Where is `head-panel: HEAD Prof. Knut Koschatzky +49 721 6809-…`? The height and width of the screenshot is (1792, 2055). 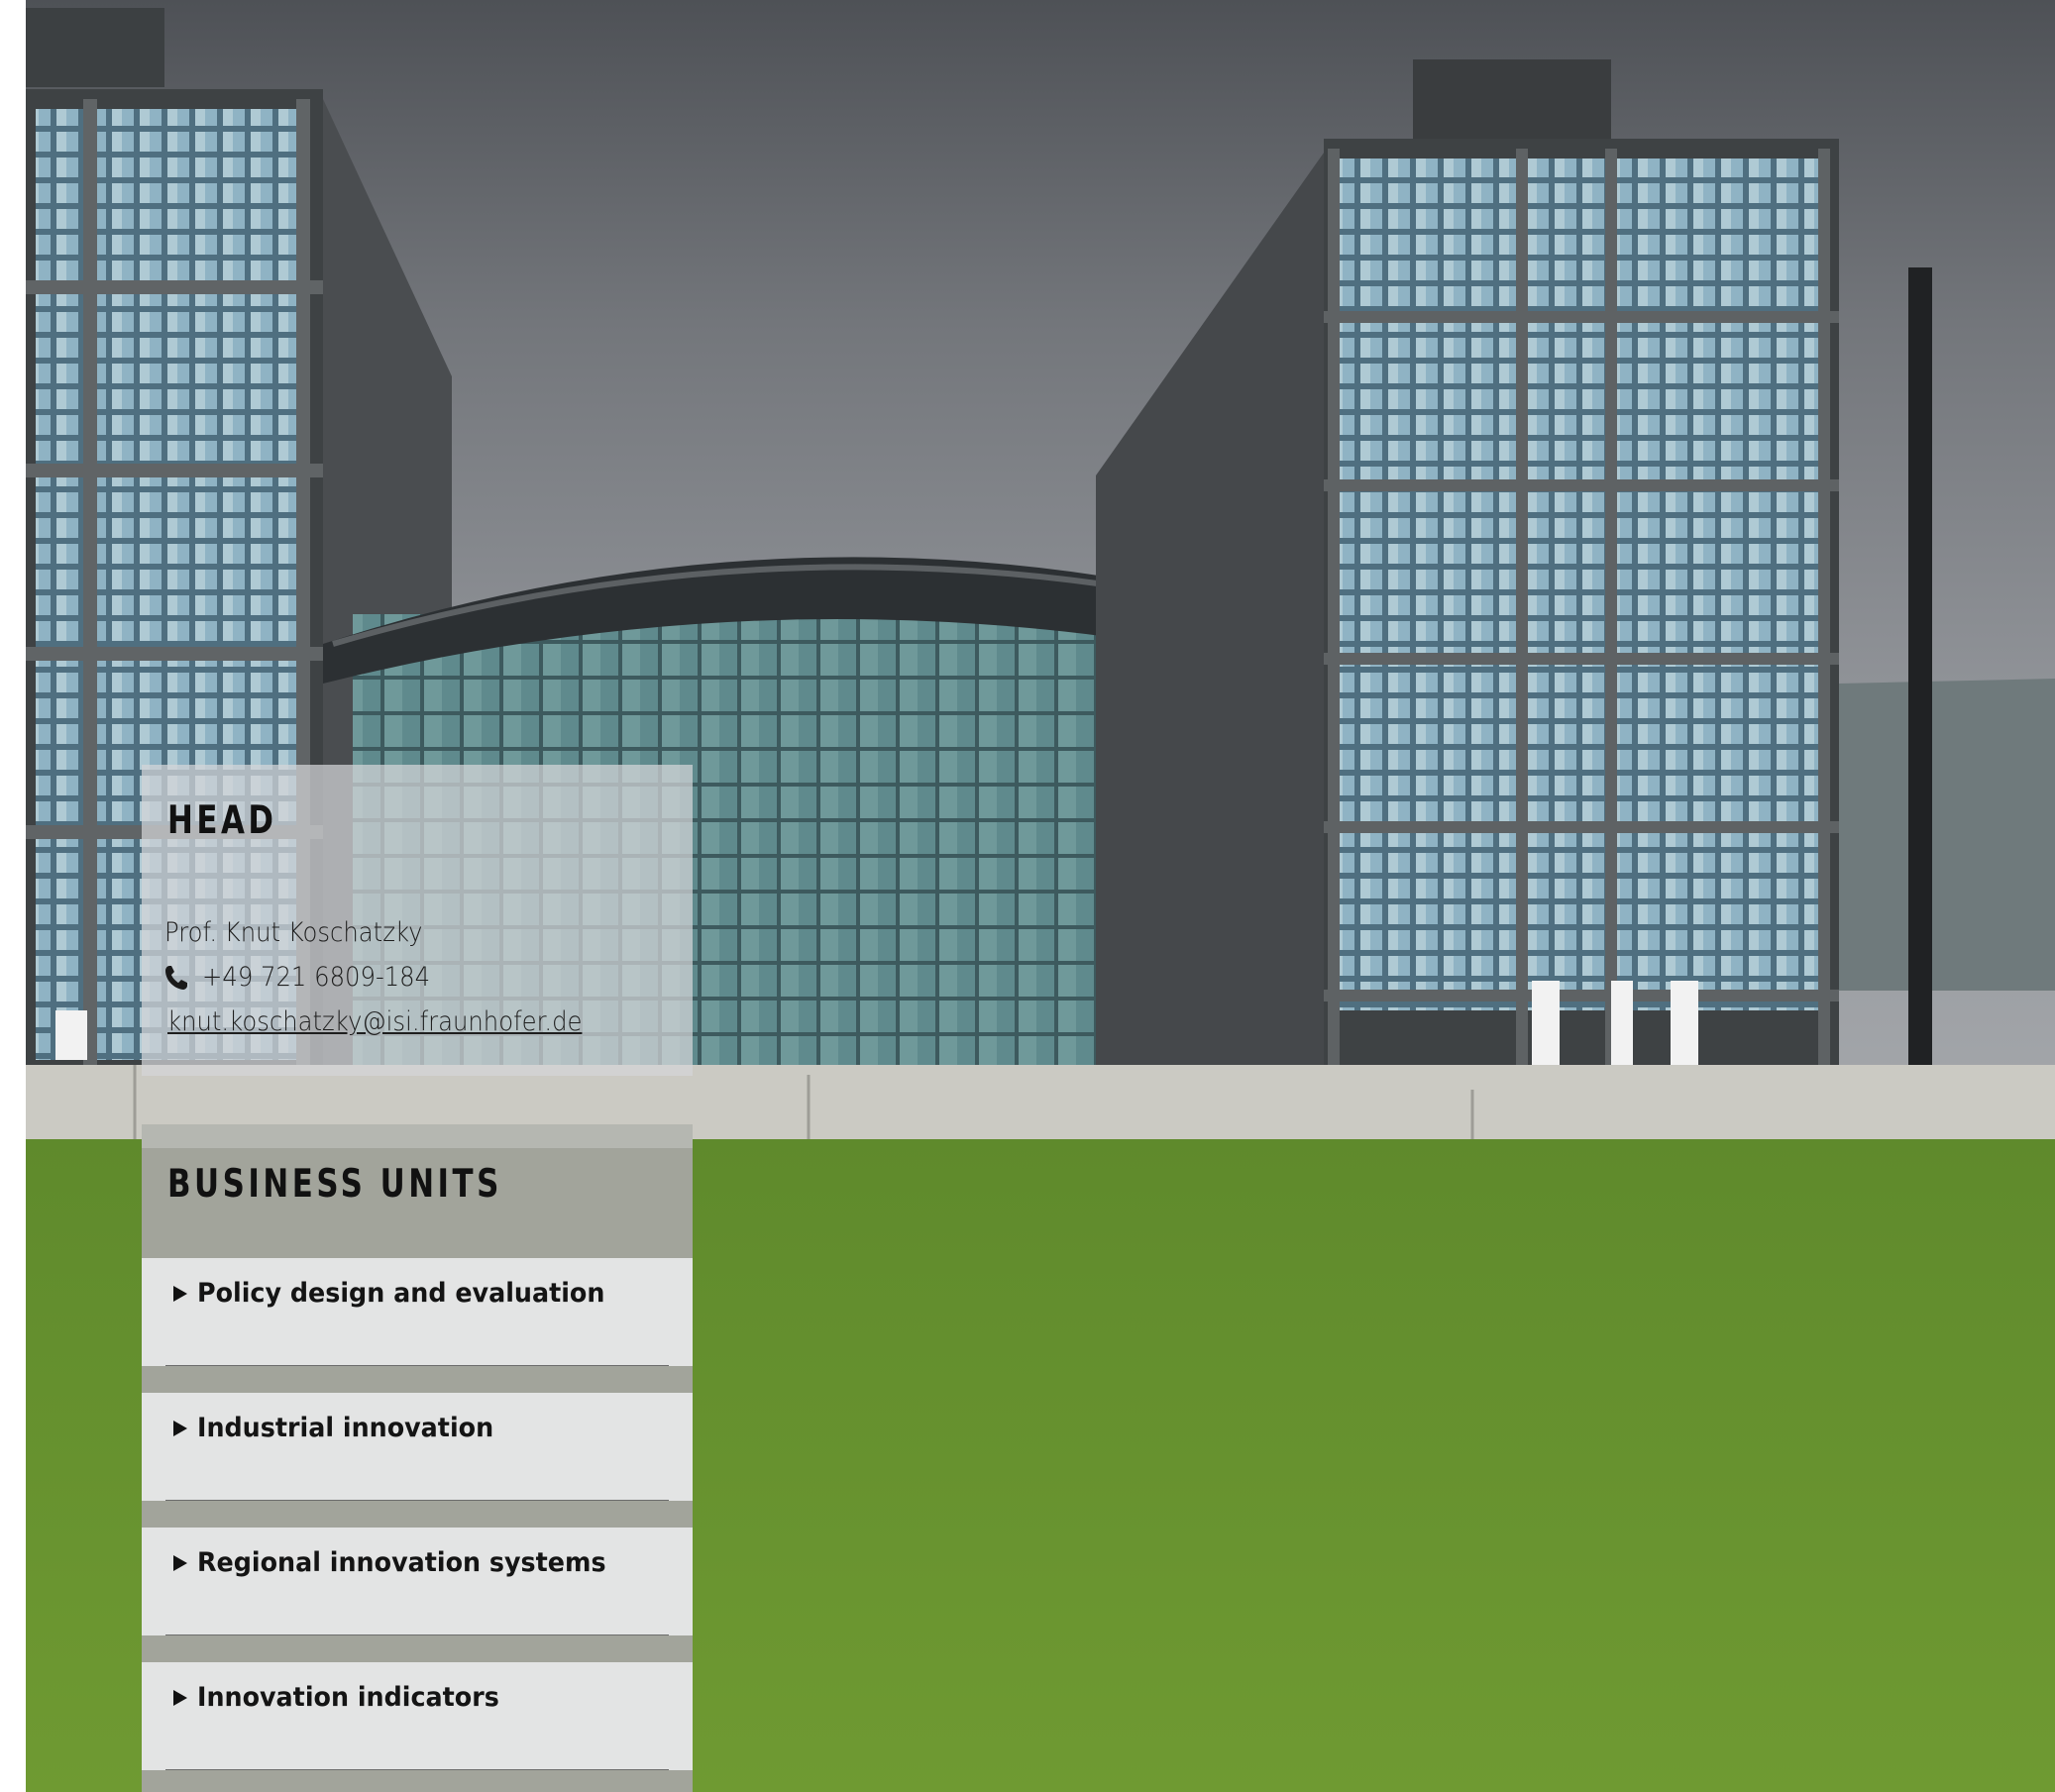 head-panel: HEAD Prof. Knut Koschatzky +49 721 6809-… is located at coordinates (417, 921).